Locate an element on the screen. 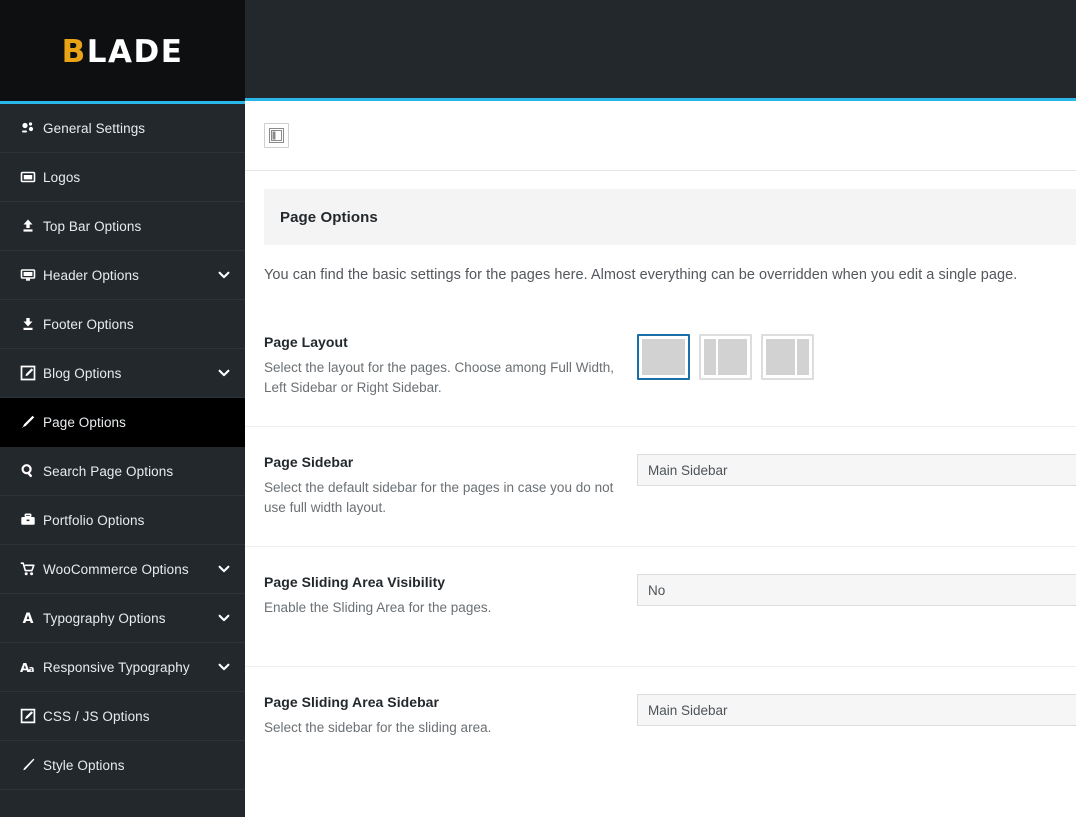 This screenshot has height=817, width=1076. field-control: No is located at coordinates (856, 589).